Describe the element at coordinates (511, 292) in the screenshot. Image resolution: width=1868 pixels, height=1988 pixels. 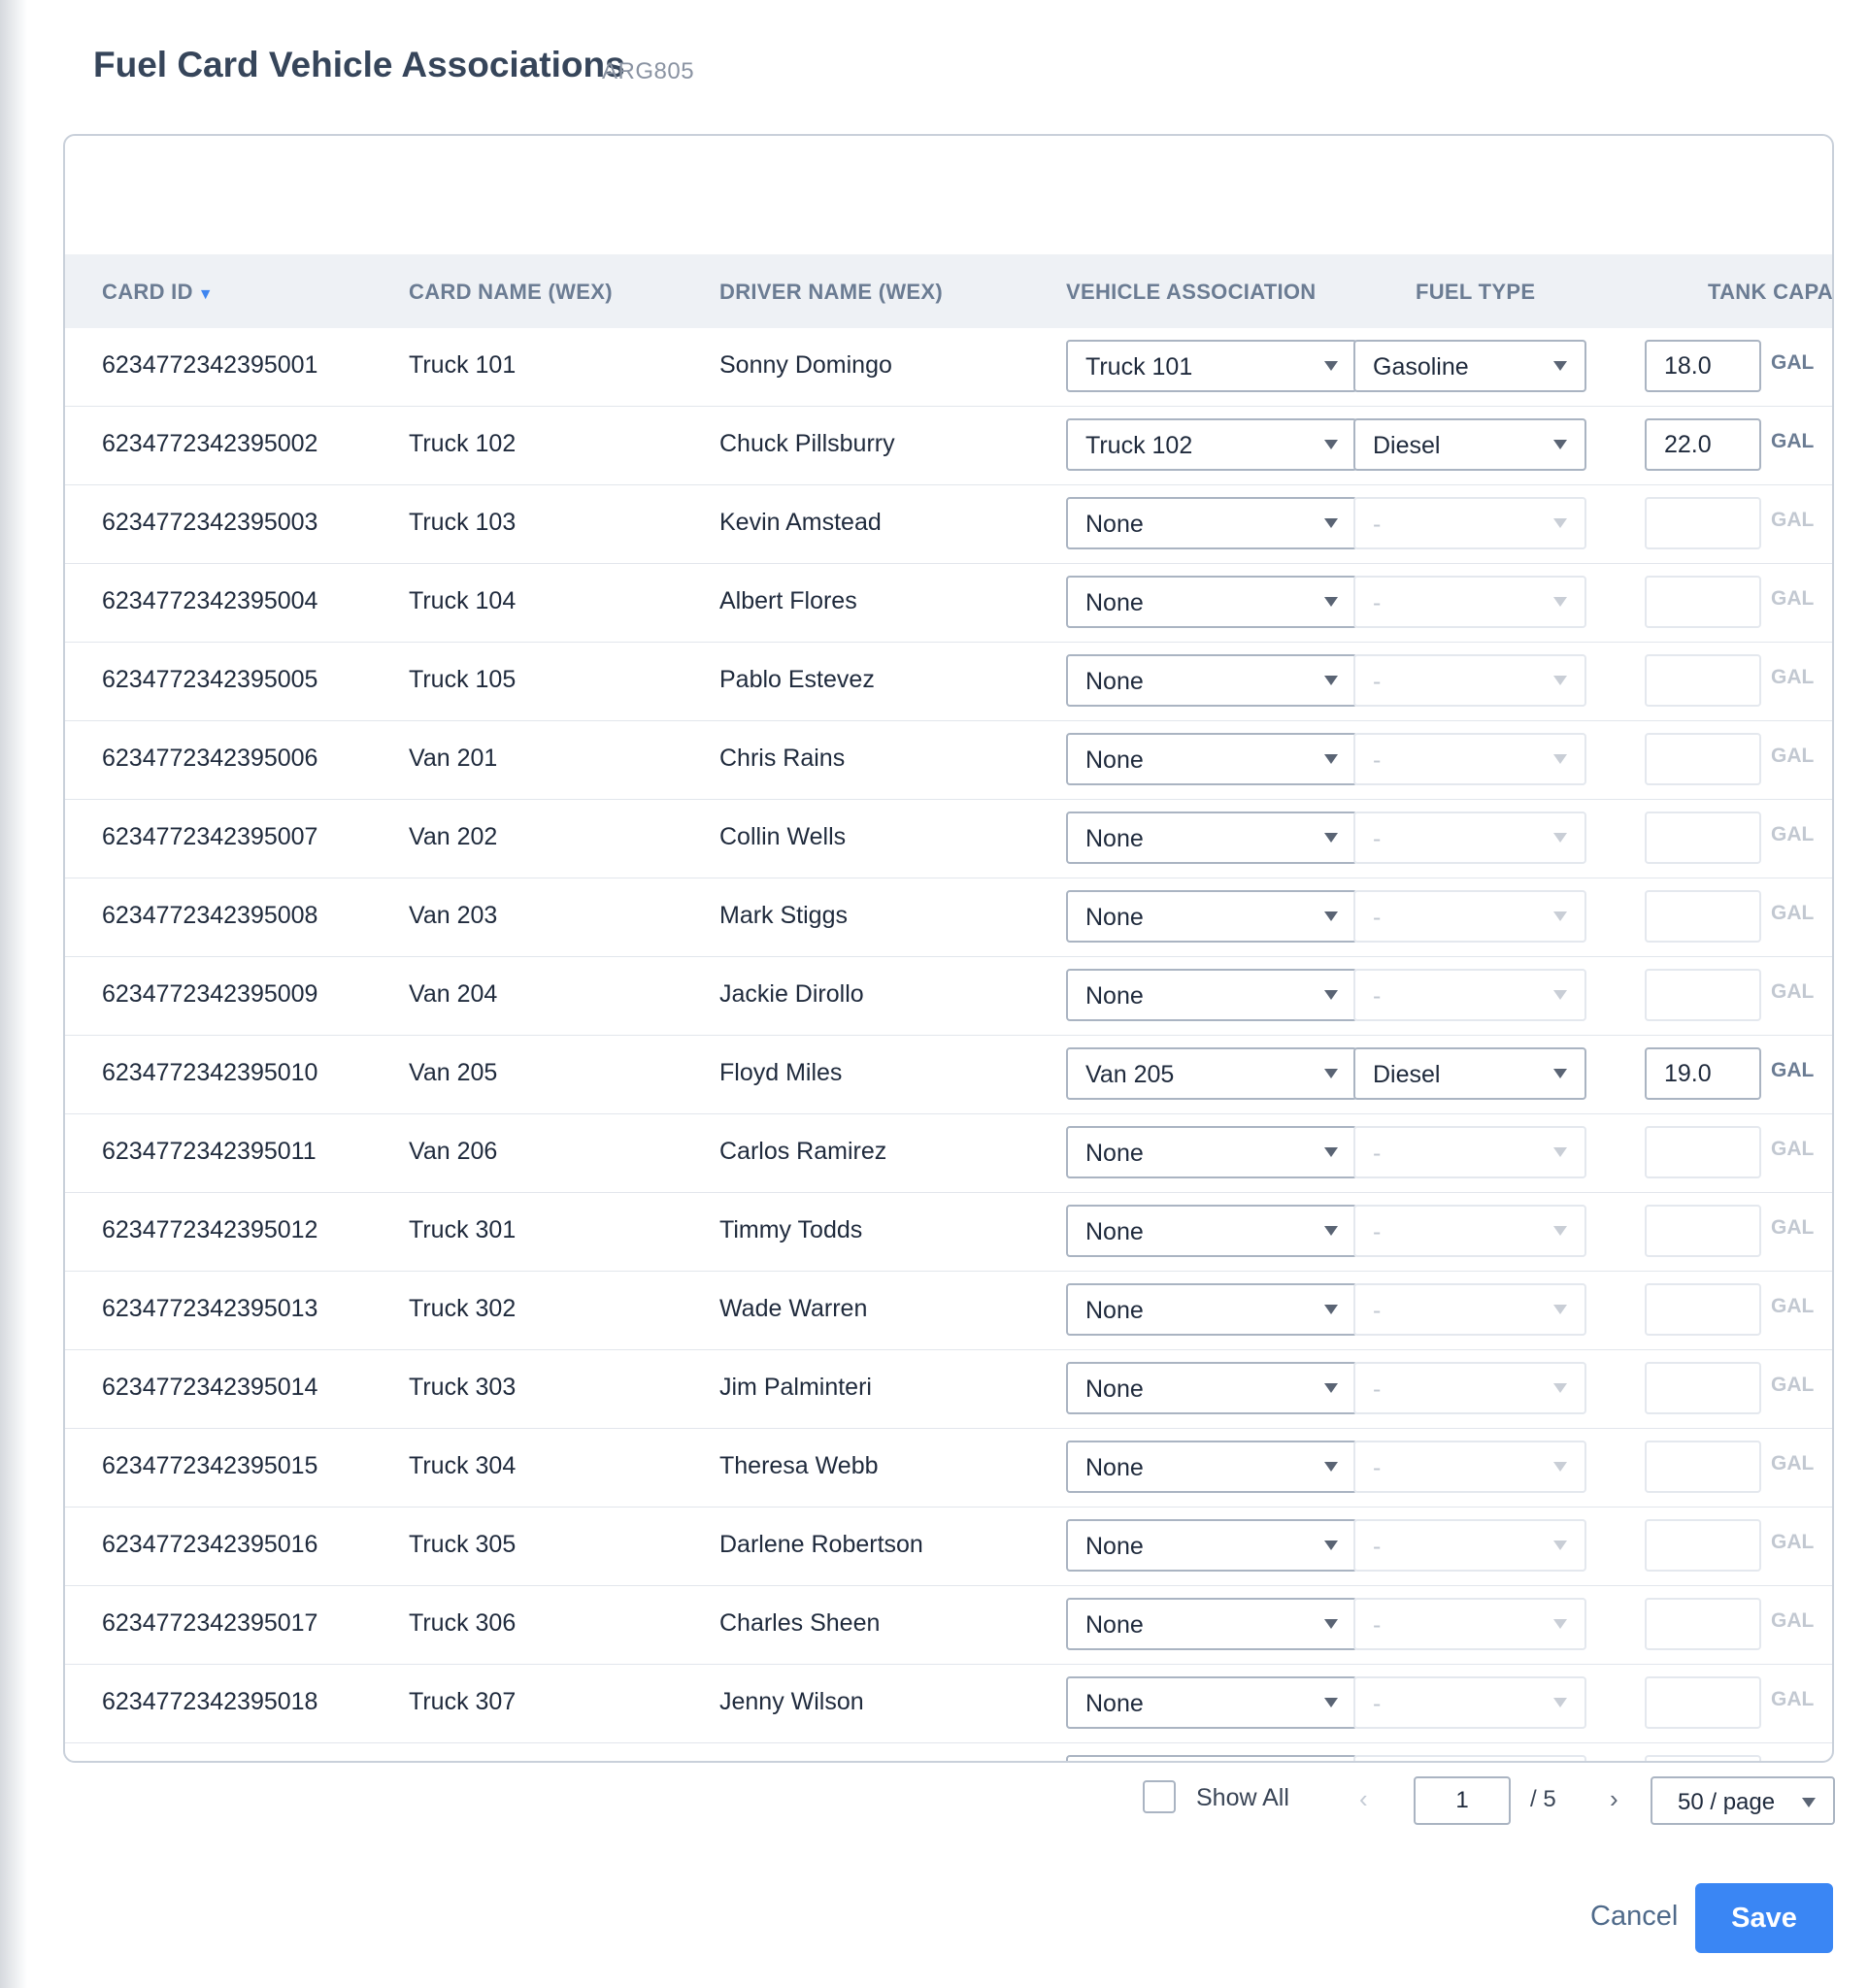
I see `column-header-card-name: CARD NAME (WEX)` at that location.